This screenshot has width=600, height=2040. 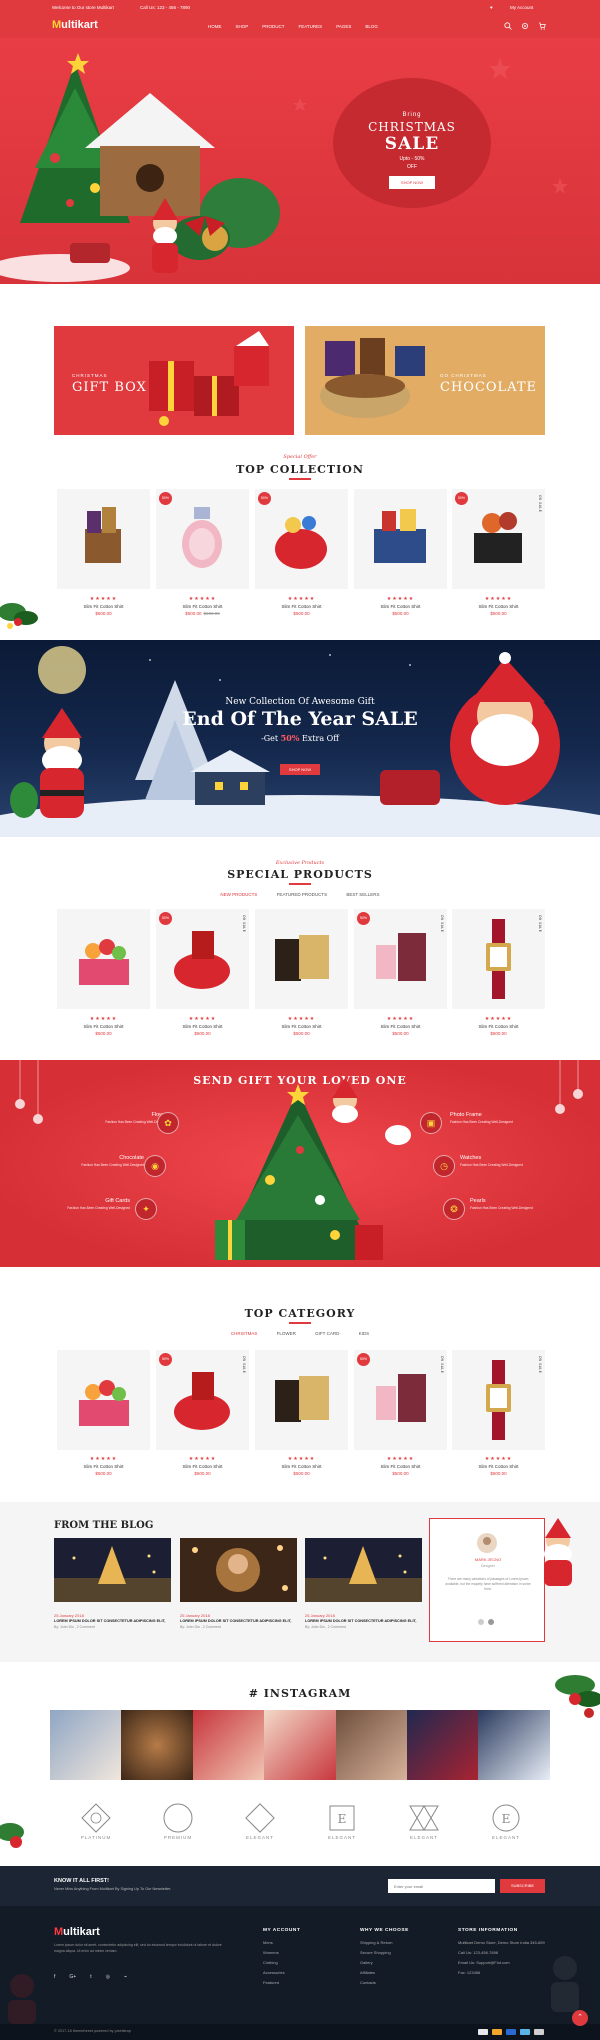 What do you see at coordinates (525, 26) in the screenshot?
I see `gear-icon` at bounding box center [525, 26].